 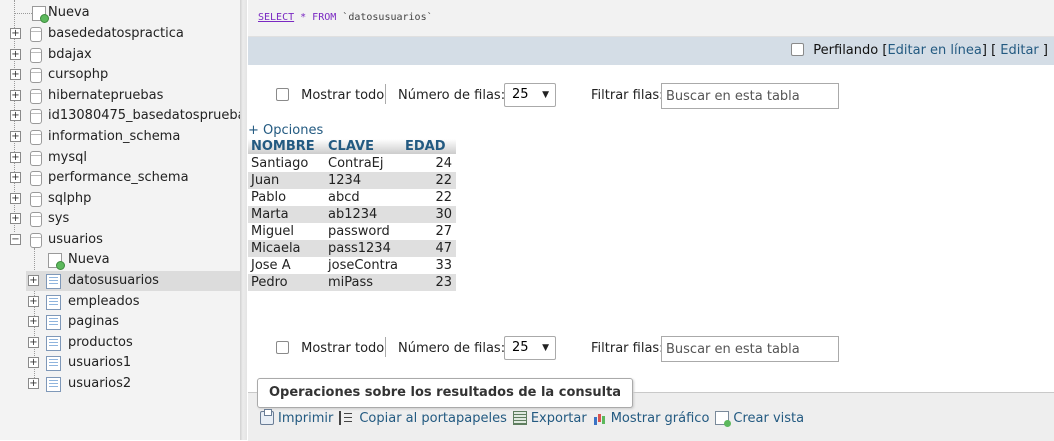 I want to click on table-row: Pedro miPass 23, so click(x=352, y=282).